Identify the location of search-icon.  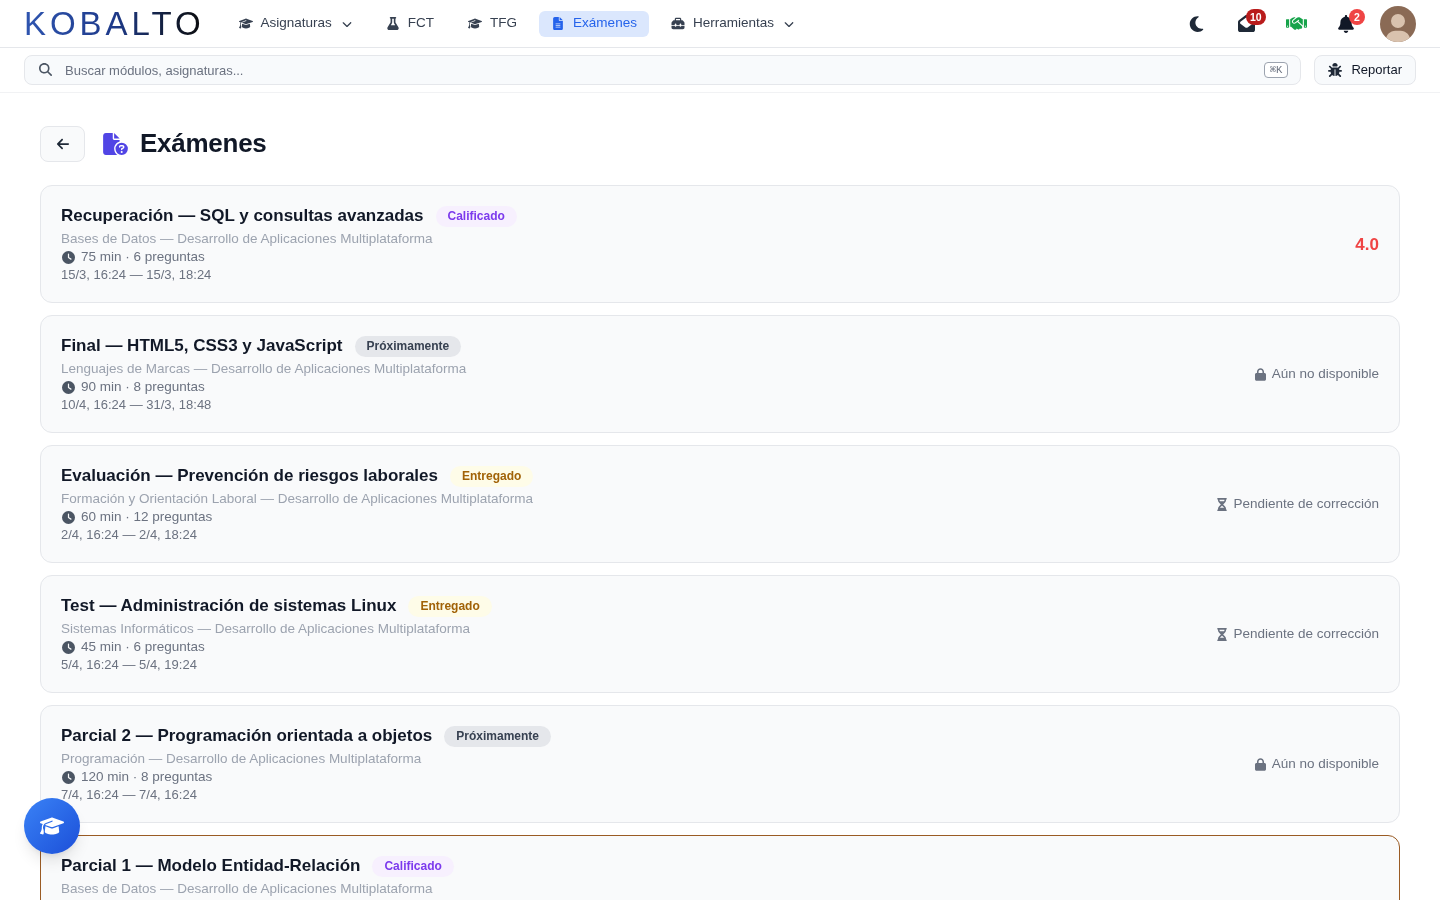
(45, 69).